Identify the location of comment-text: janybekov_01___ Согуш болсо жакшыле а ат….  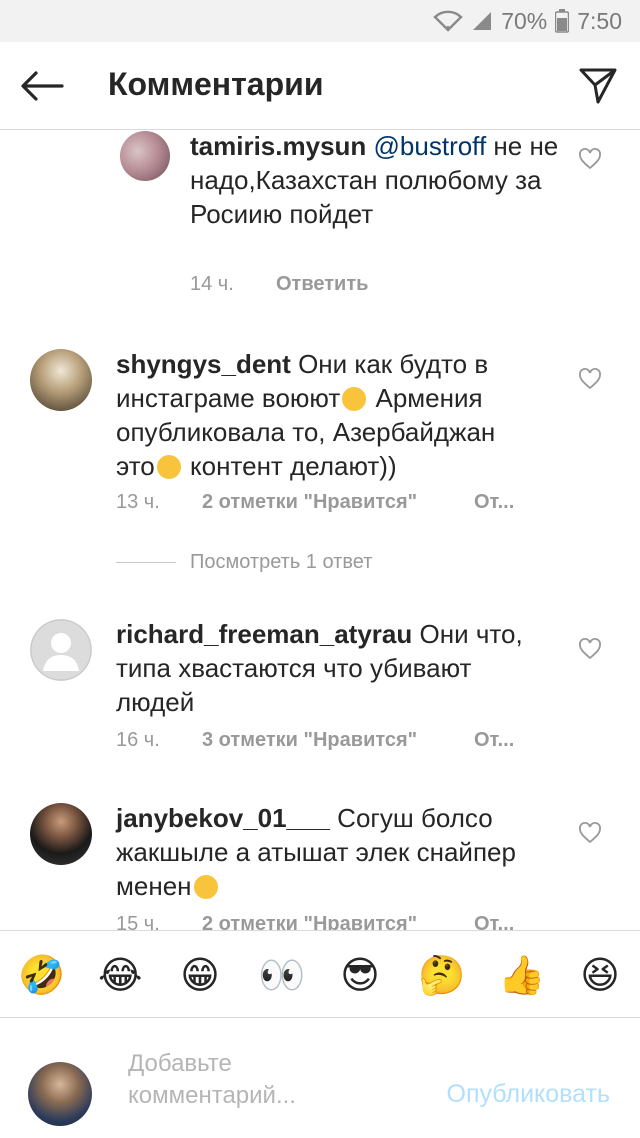
(326, 852).